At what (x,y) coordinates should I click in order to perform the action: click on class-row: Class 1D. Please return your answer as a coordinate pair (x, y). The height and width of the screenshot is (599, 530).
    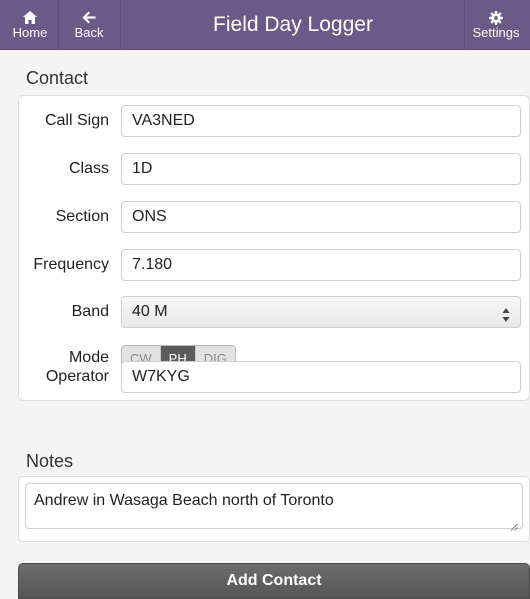
    Looking at the image, I should click on (274, 169).